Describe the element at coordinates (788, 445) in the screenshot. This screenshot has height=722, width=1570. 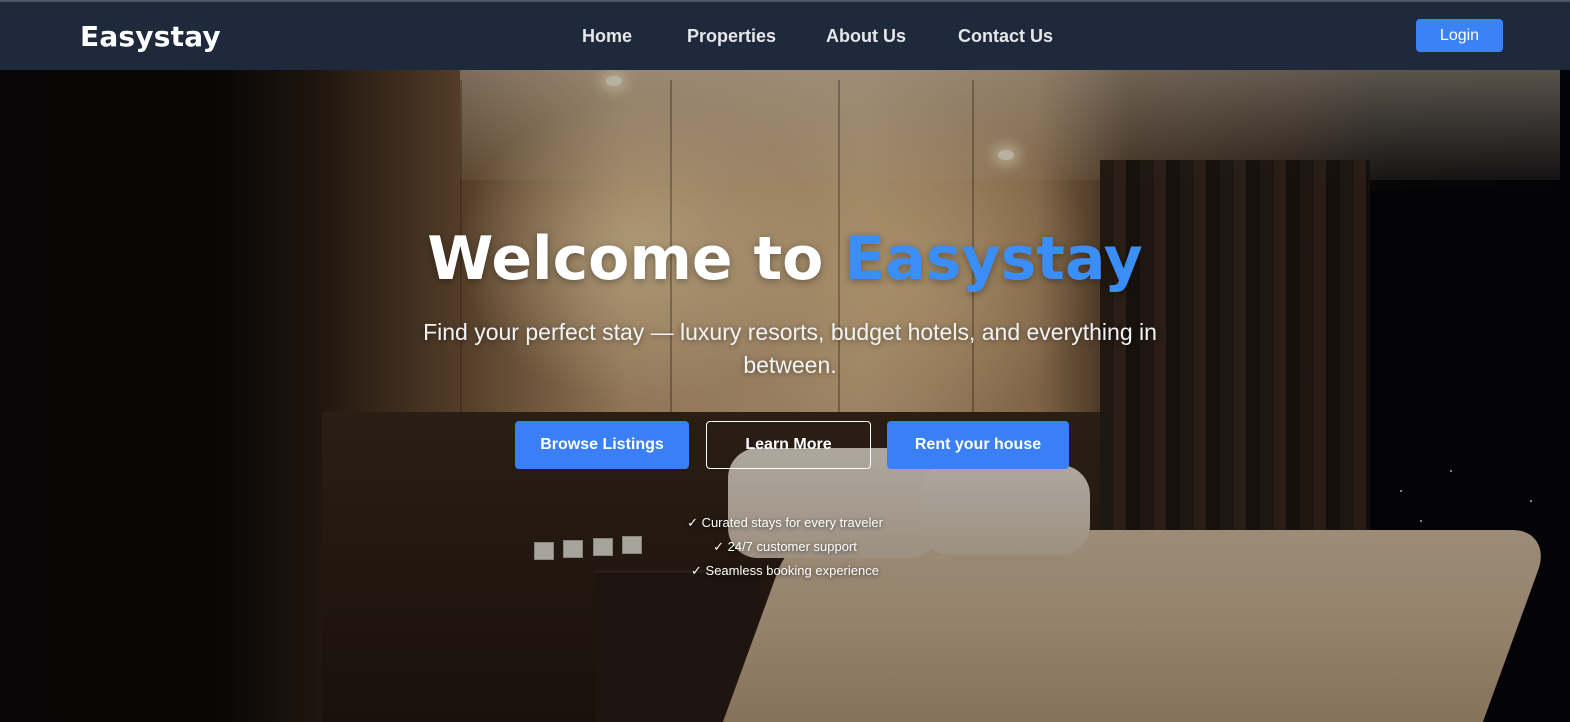
I see `learn-more-button: Learn More` at that location.